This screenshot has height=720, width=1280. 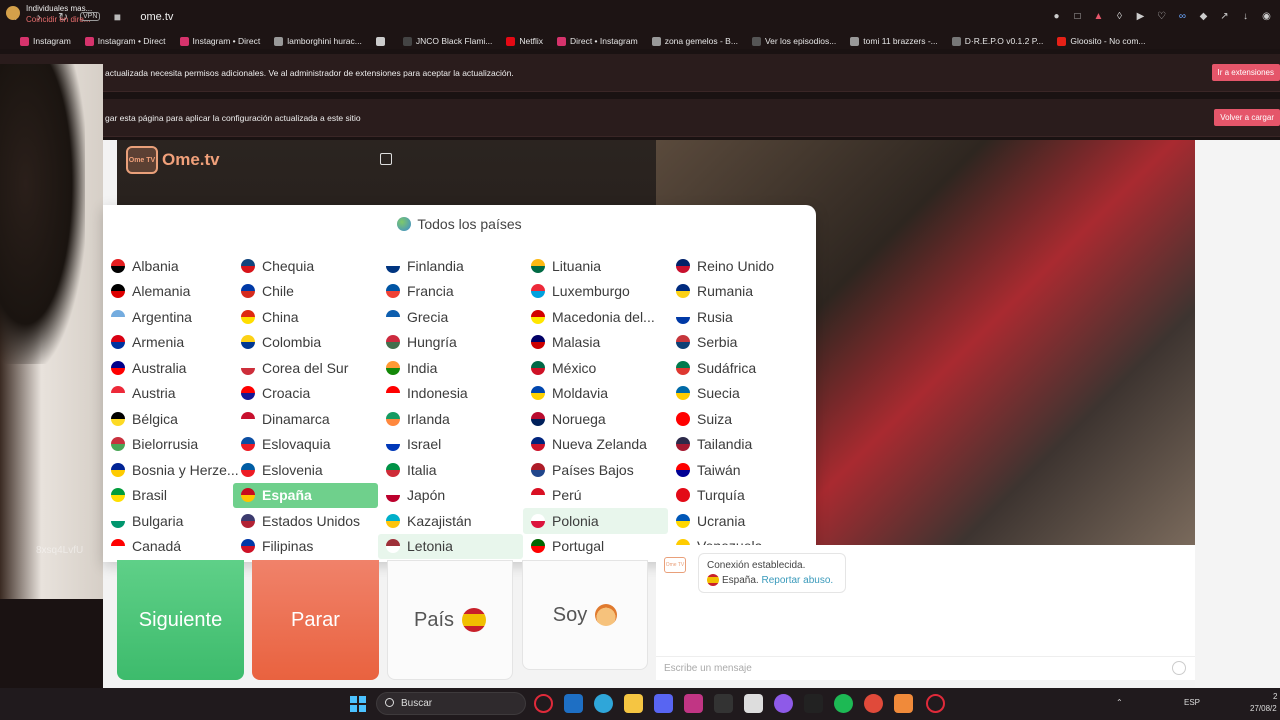 What do you see at coordinates (175, 266) in the screenshot?
I see `country-option: Albania` at bounding box center [175, 266].